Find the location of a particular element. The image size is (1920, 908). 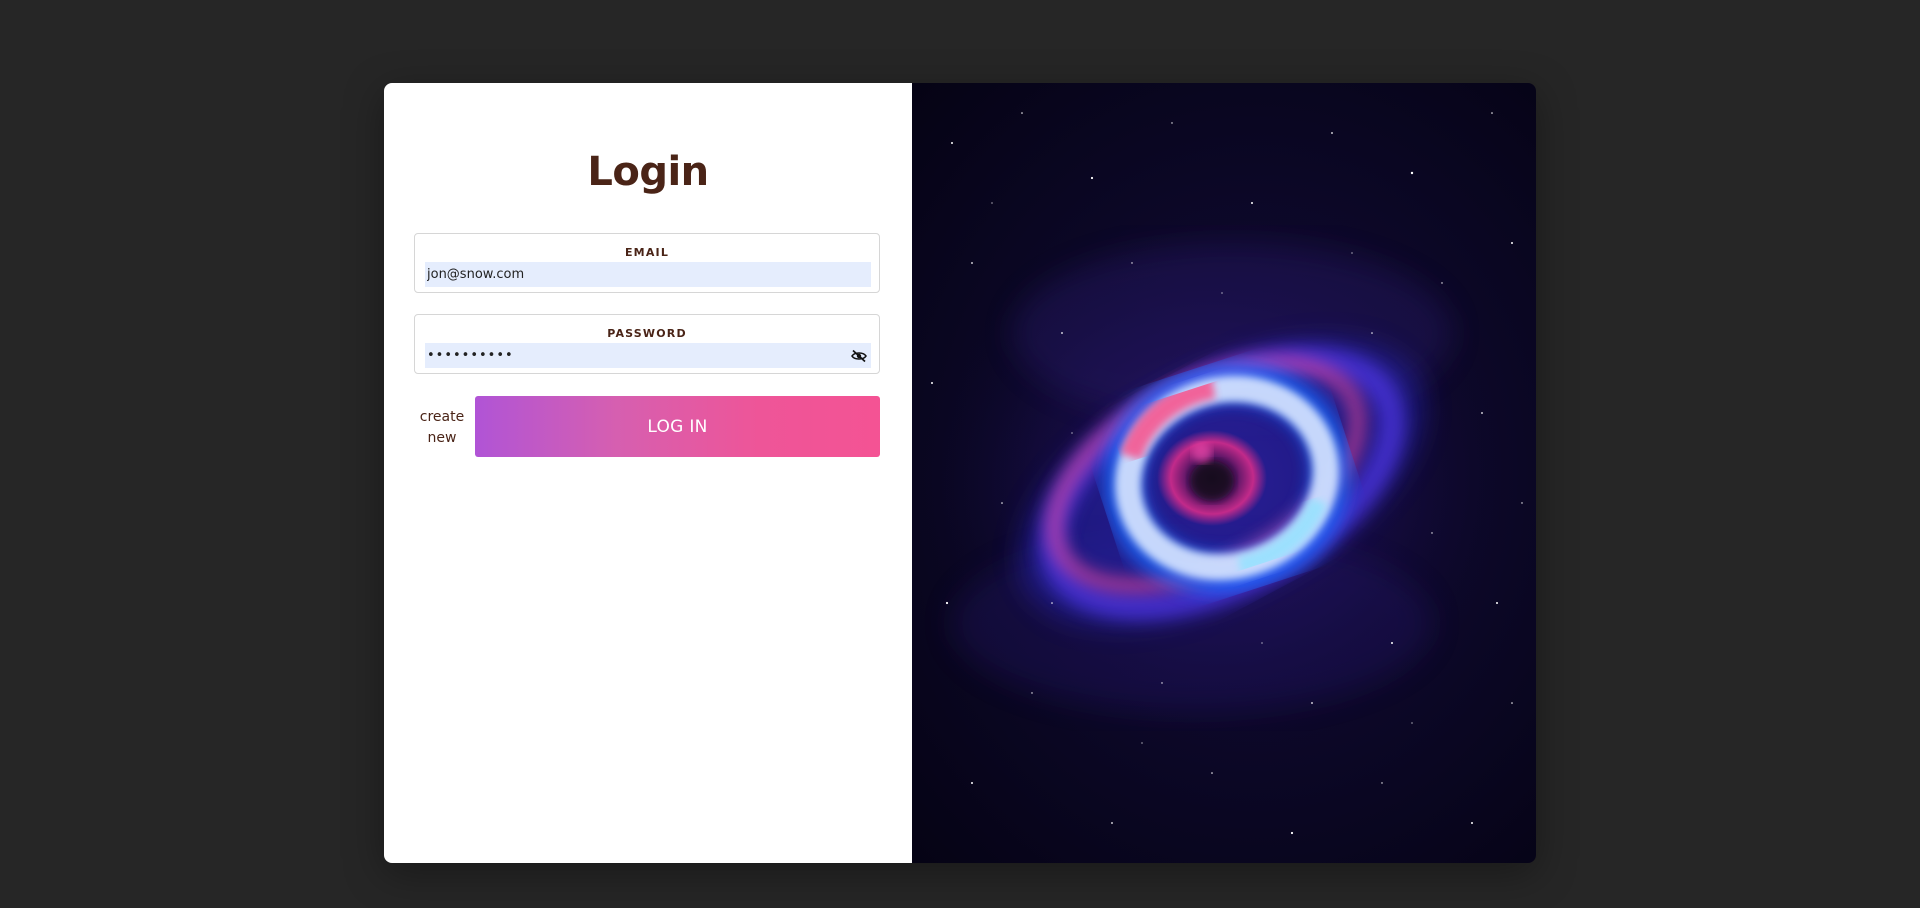

email-input is located at coordinates (648, 274).